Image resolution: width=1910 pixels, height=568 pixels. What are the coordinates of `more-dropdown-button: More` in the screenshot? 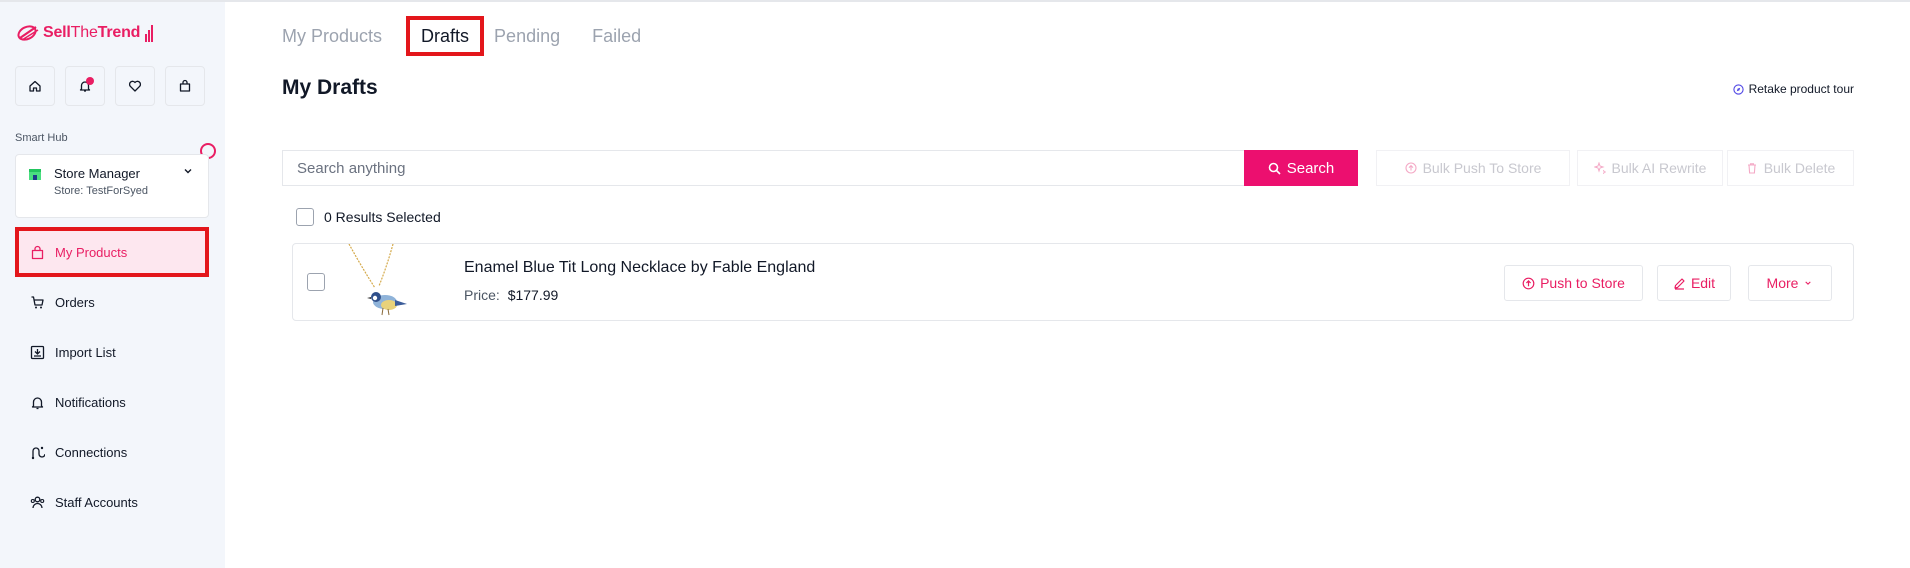 It's located at (1790, 283).